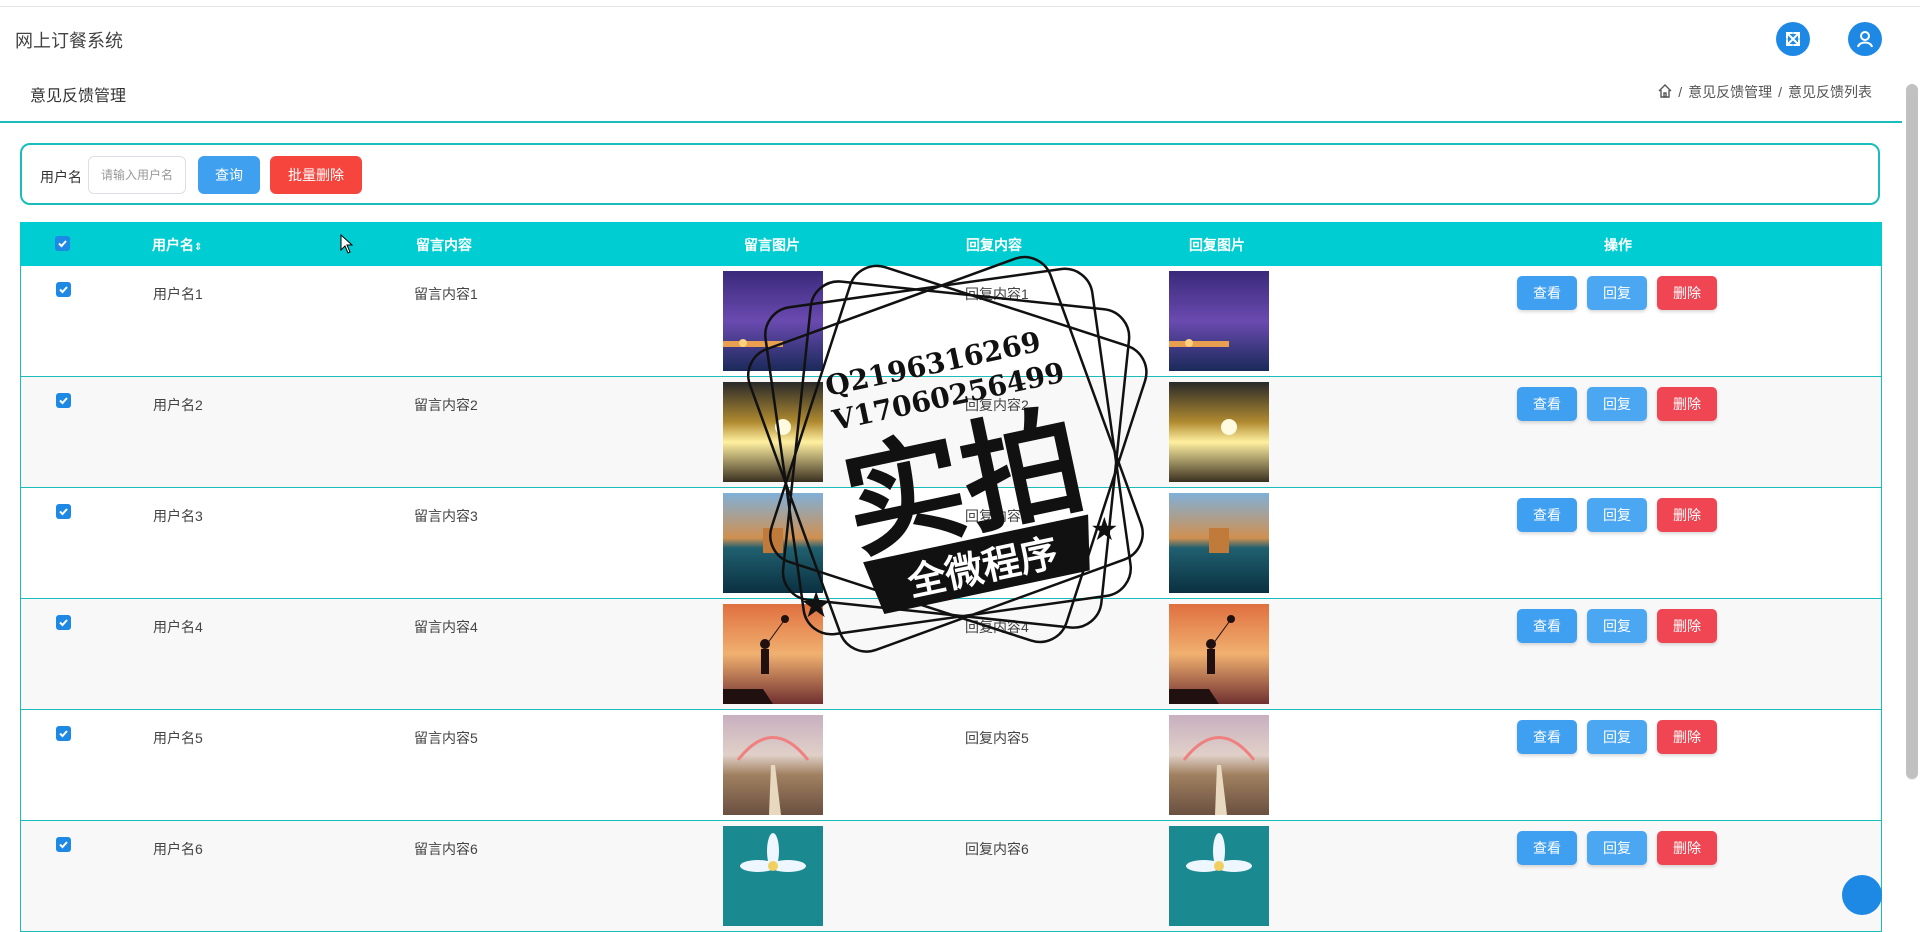  What do you see at coordinates (316, 175) in the screenshot?
I see `batch-delete-button: 批量删除` at bounding box center [316, 175].